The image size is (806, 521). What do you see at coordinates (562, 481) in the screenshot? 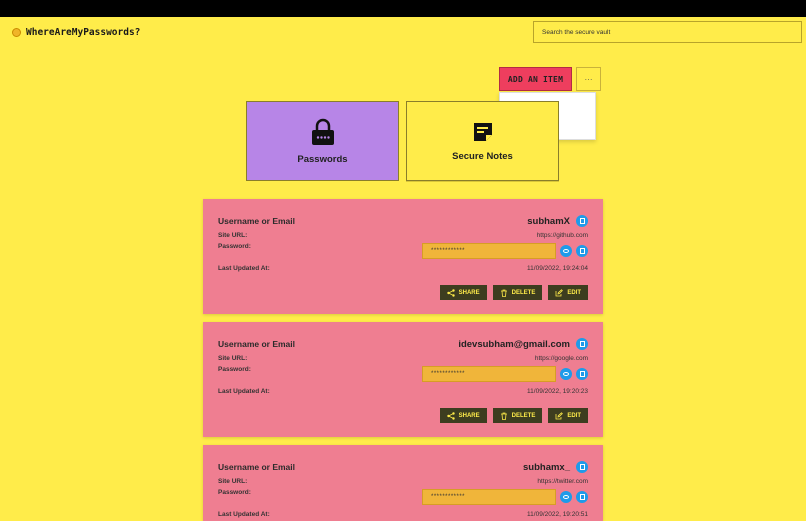
I see `site-url-value: https://twitter.com` at bounding box center [562, 481].